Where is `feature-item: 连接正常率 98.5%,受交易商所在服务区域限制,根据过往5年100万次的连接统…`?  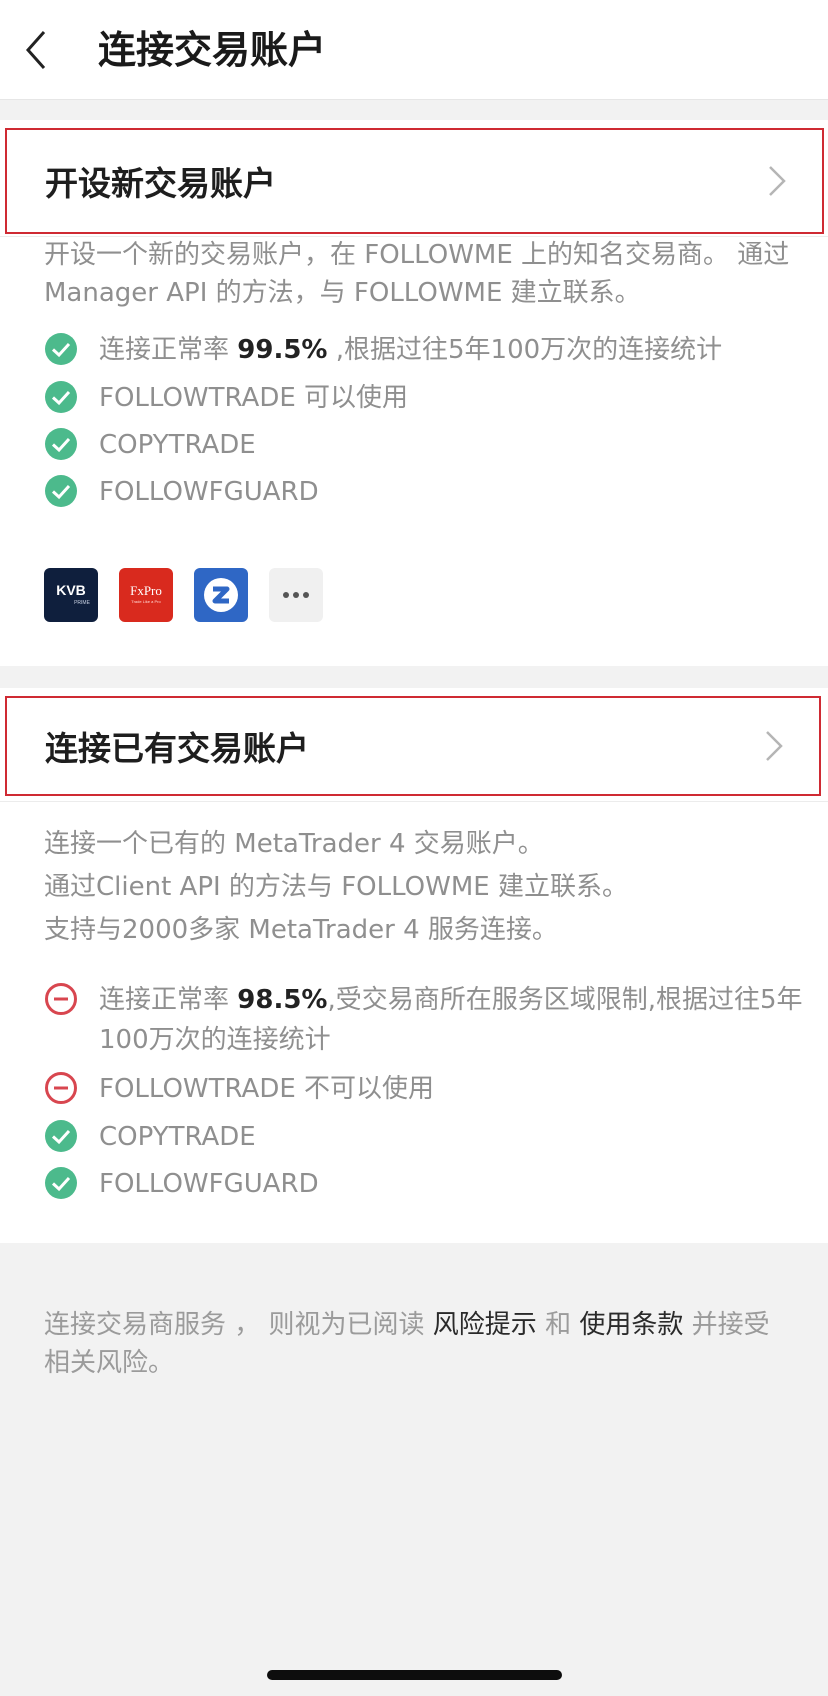 feature-item: 连接正常率 98.5%,受交易商所在服务区域限制,根据过往5年100万次的连接统… is located at coordinates (423, 1024).